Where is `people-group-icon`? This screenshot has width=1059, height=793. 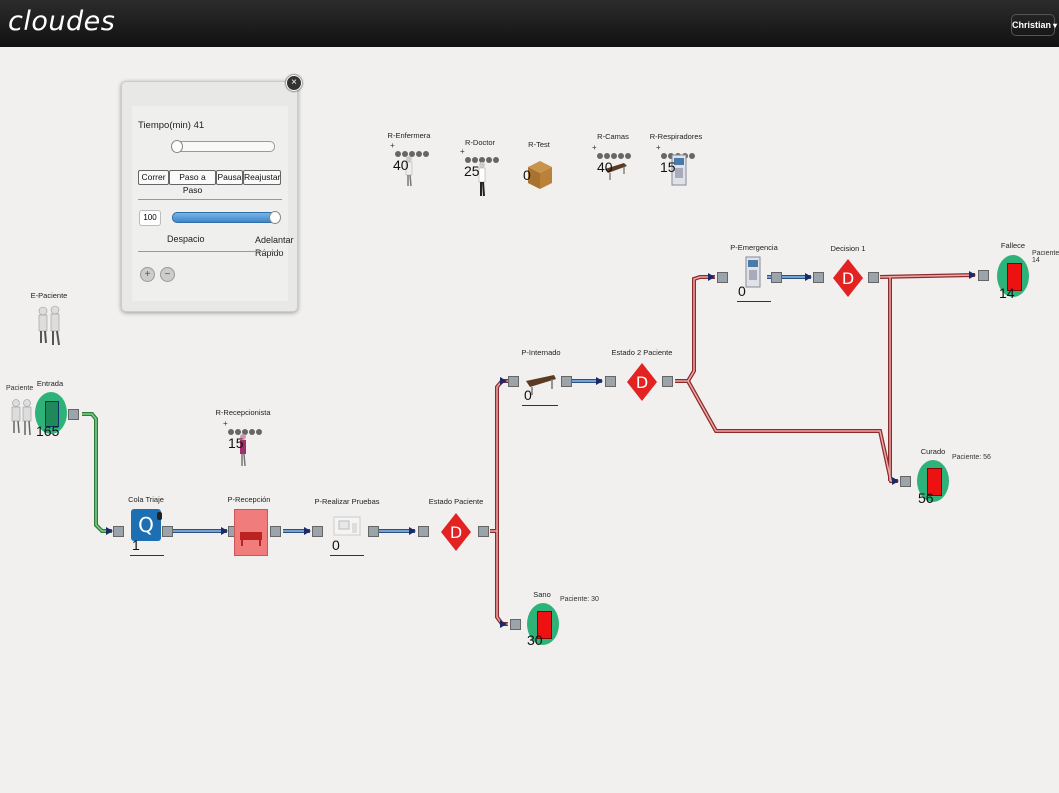
people-group-icon is located at coordinates (22, 417).